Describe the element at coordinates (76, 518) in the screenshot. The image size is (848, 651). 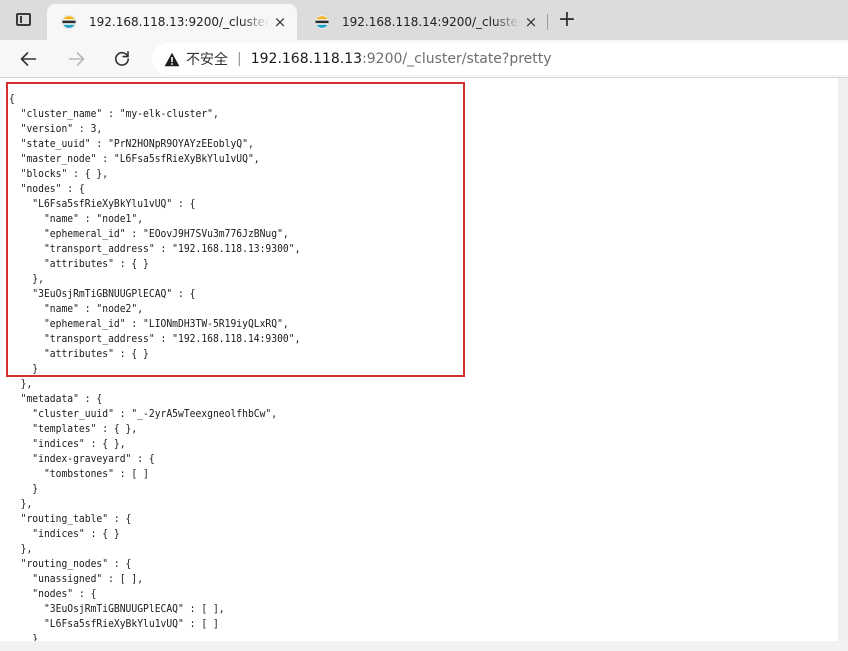
I see `json-line: "routing_table" : {` at that location.